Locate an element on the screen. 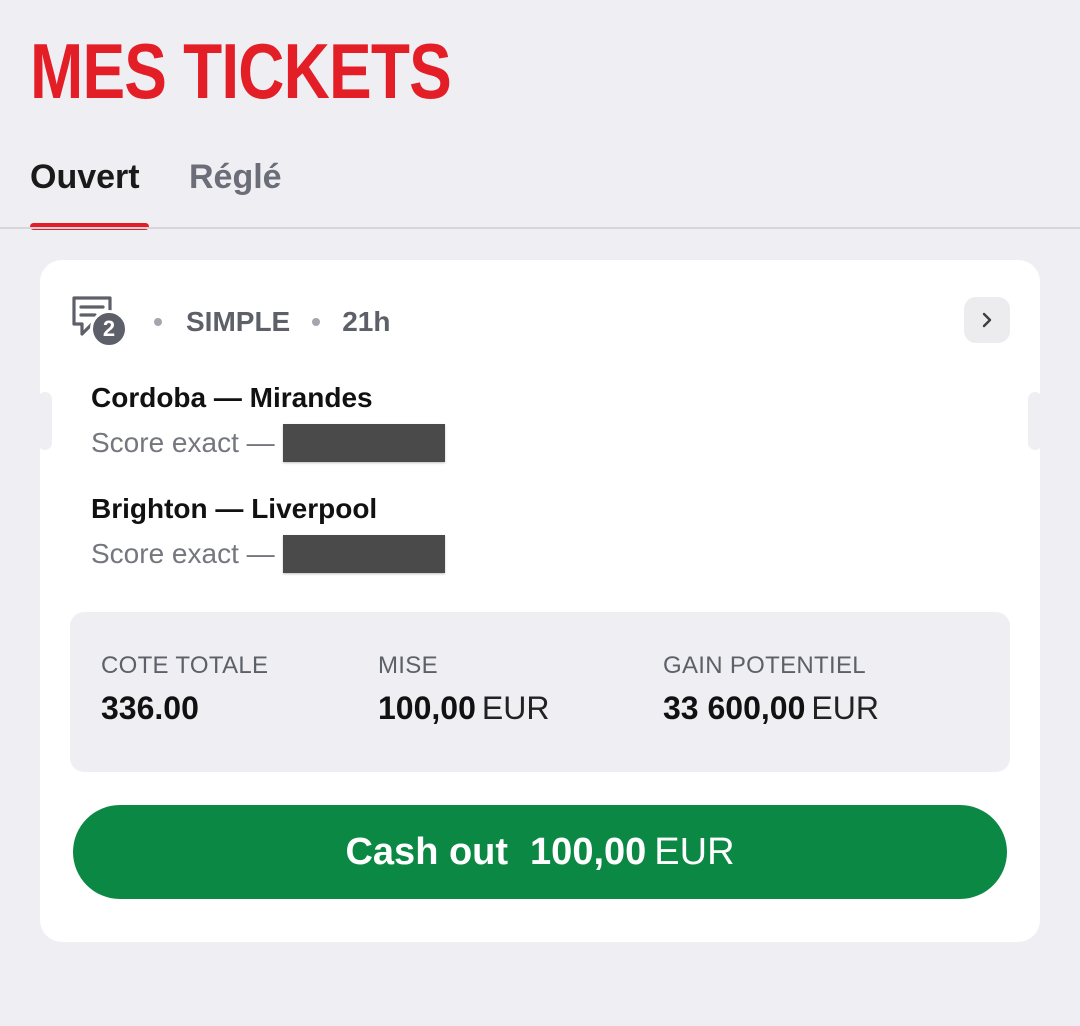 Image resolution: width=1080 pixels, height=1026 pixels. selection-count-badge: 2 is located at coordinates (109, 329).